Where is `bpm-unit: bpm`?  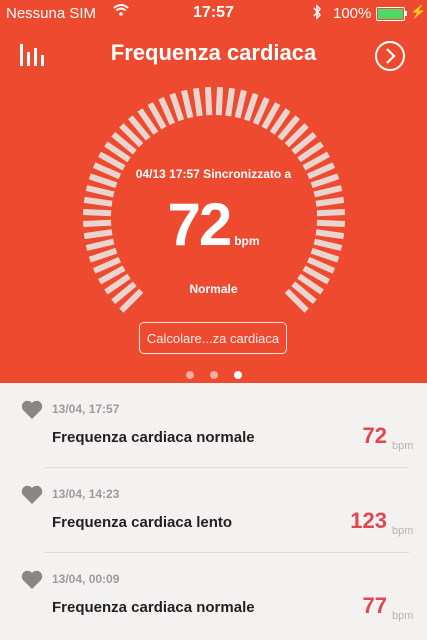 bpm-unit: bpm is located at coordinates (247, 241).